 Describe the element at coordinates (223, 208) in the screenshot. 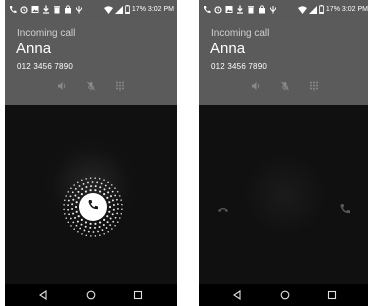

I see `decline-icon` at that location.